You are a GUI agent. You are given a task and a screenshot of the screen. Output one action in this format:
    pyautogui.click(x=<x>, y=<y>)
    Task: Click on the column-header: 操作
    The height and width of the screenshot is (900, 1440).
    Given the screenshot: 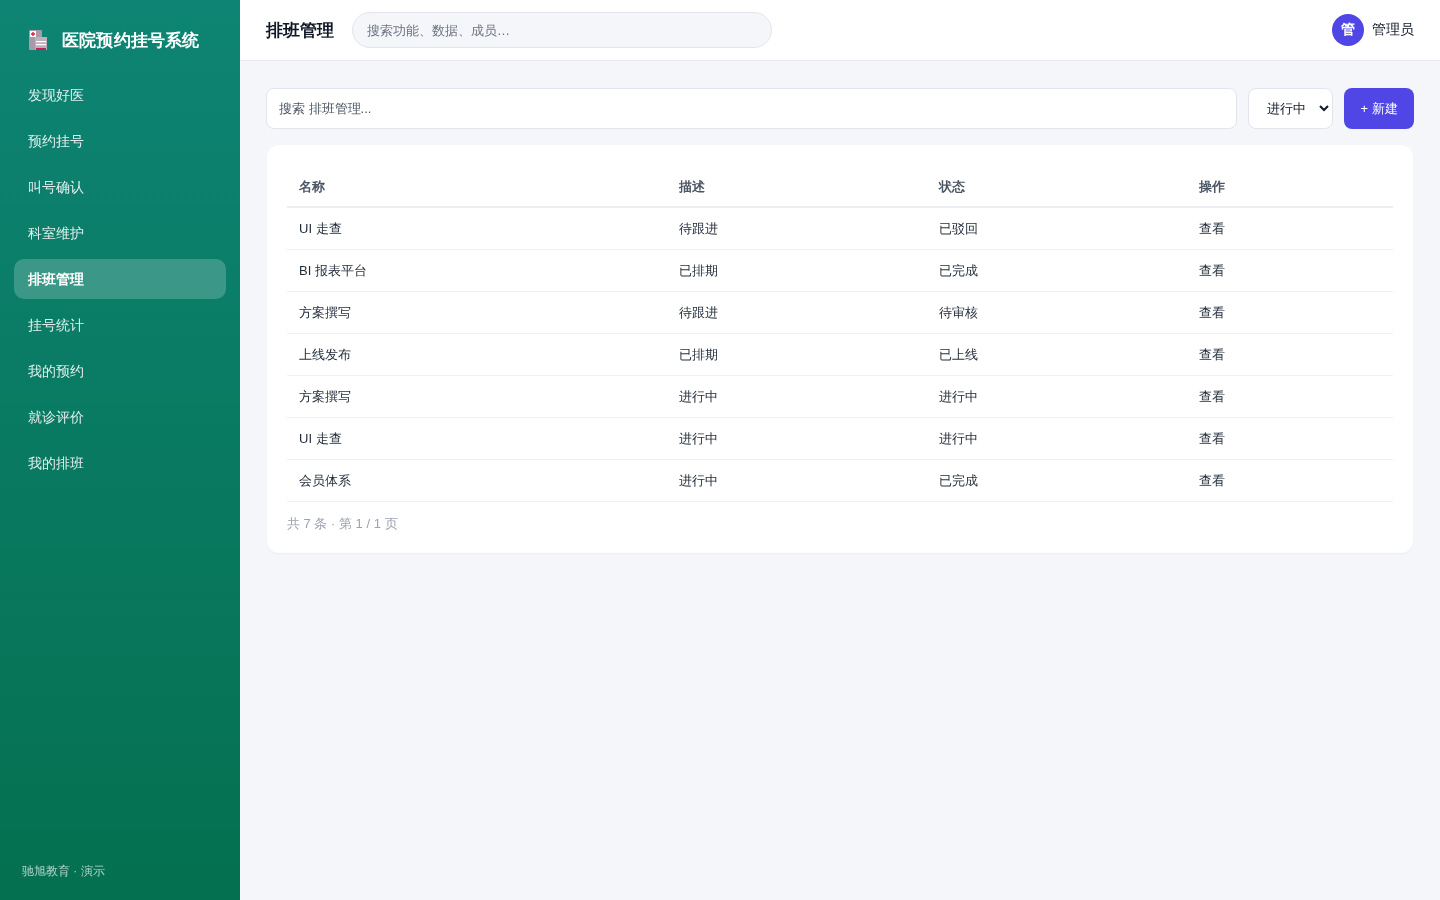 What is the action you would take?
    pyautogui.click(x=1290, y=186)
    